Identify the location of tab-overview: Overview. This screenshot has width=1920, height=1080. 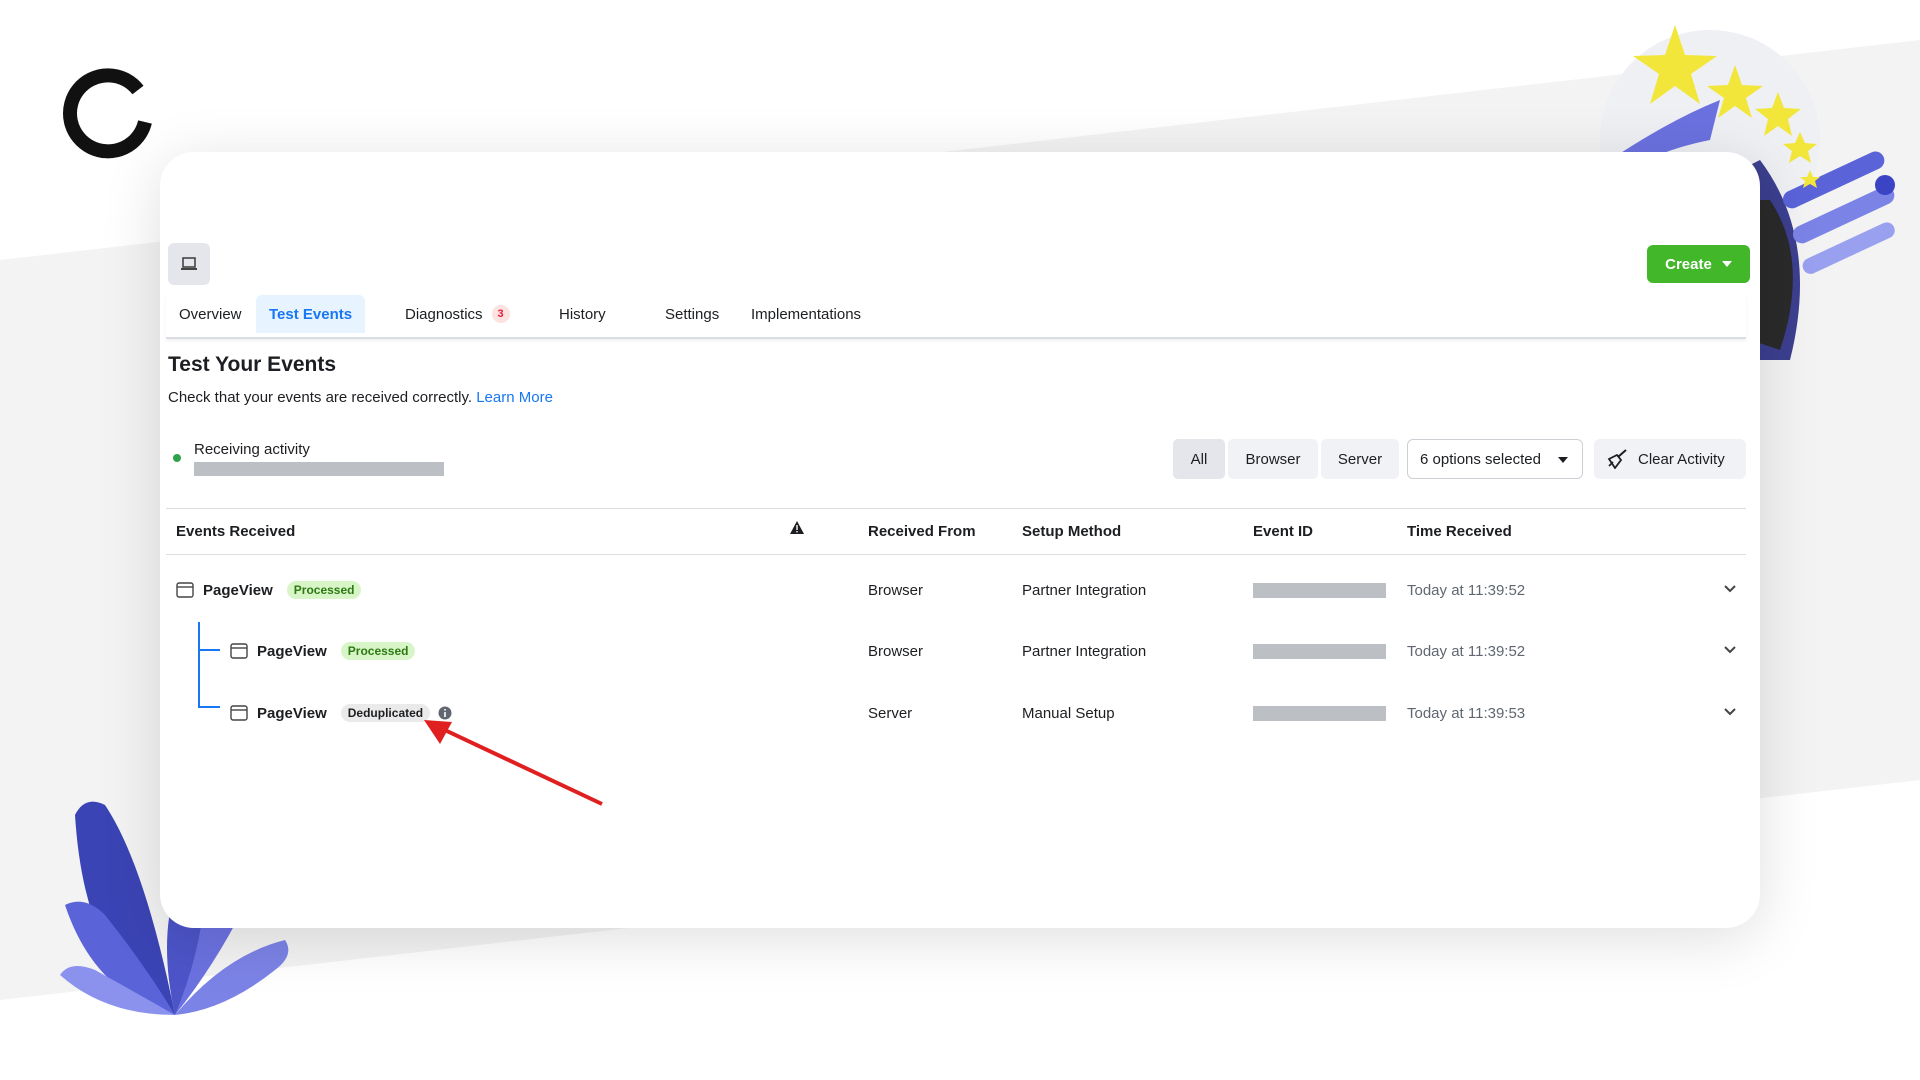
(210, 314).